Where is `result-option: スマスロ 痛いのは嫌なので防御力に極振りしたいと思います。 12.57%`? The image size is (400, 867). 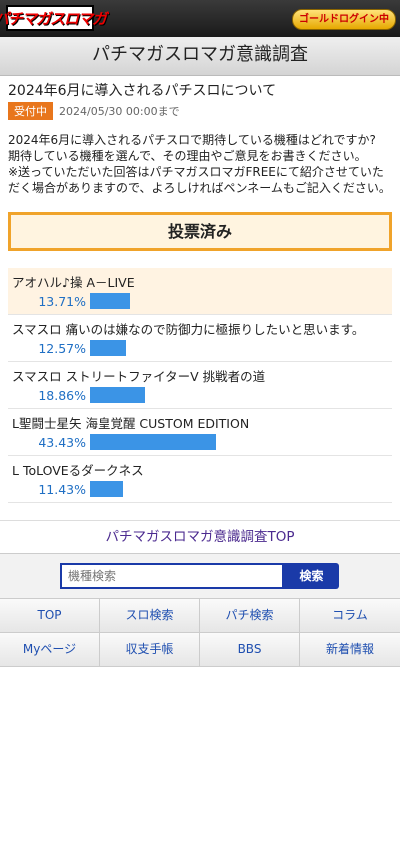
result-option: スマスロ 痛いのは嫌なので防御力に極振りしたいと思います。 12.57% is located at coordinates (200, 338).